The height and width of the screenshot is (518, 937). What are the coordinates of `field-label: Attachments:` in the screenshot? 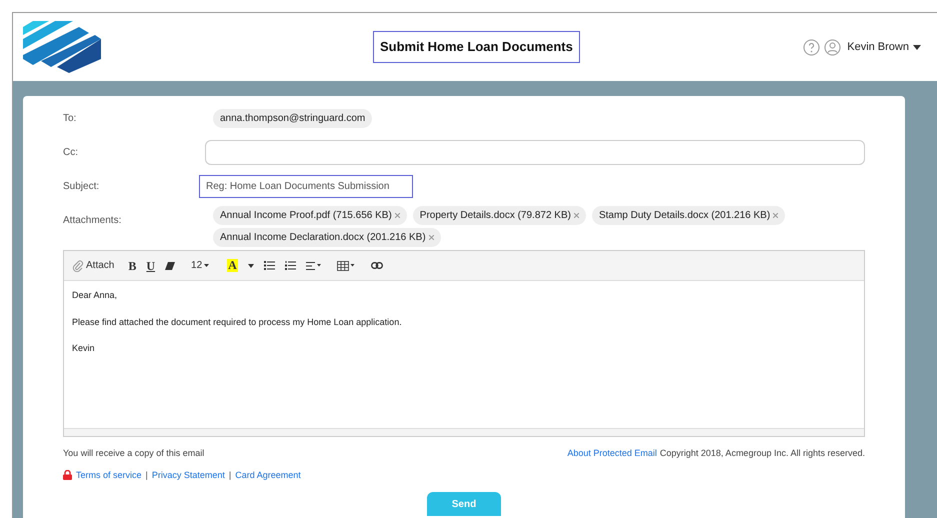 It's located at (92, 221).